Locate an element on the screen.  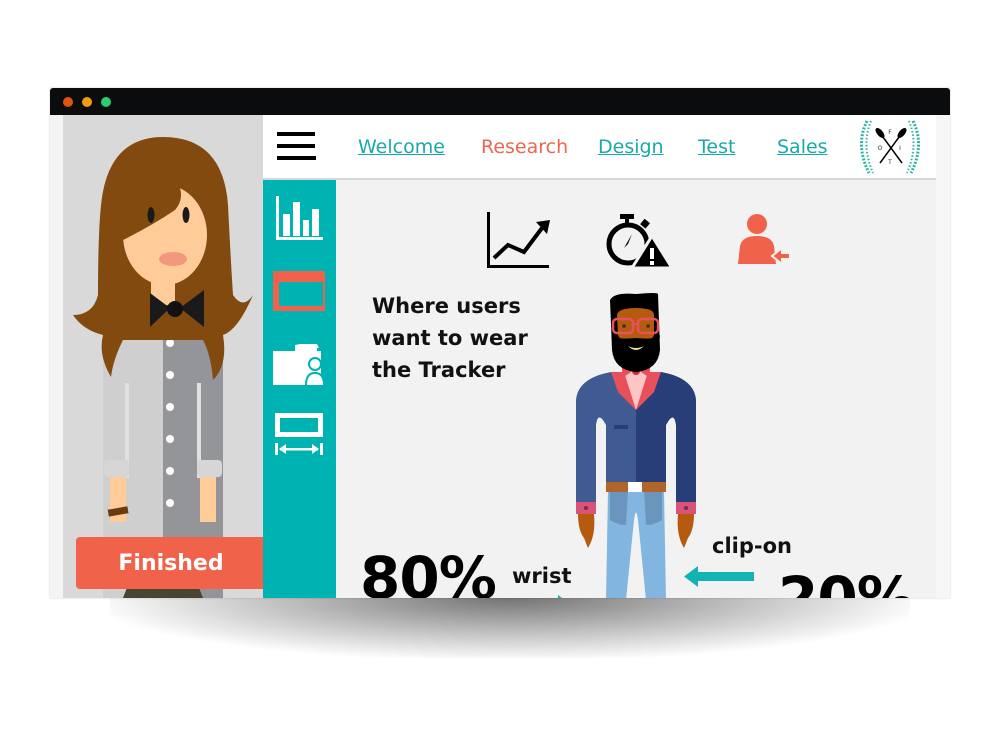
hamburger-menu-button is located at coordinates (297, 146).